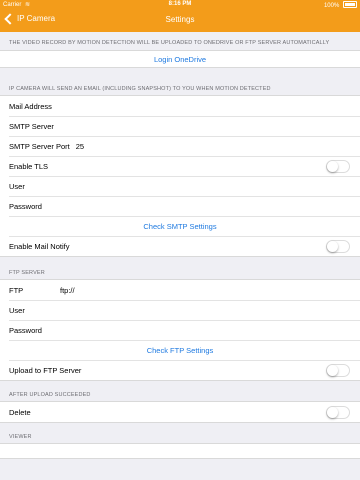 The image size is (360, 480). What do you see at coordinates (80, 146) in the screenshot?
I see `smtp-port-value: 25` at bounding box center [80, 146].